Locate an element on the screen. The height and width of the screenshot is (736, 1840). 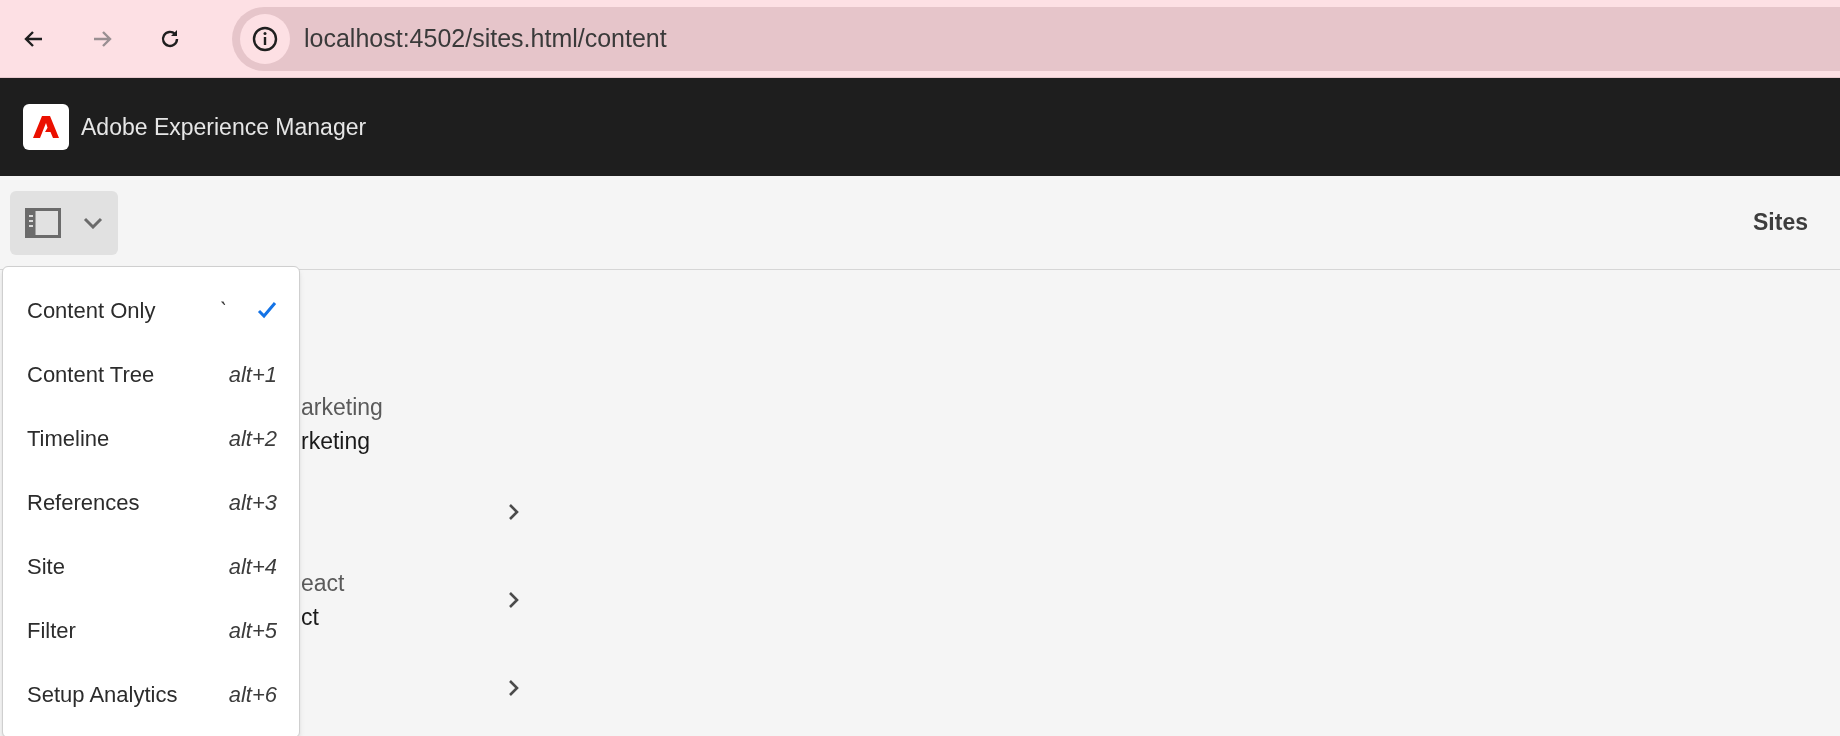
logo-icon is located at coordinates (46, 127).